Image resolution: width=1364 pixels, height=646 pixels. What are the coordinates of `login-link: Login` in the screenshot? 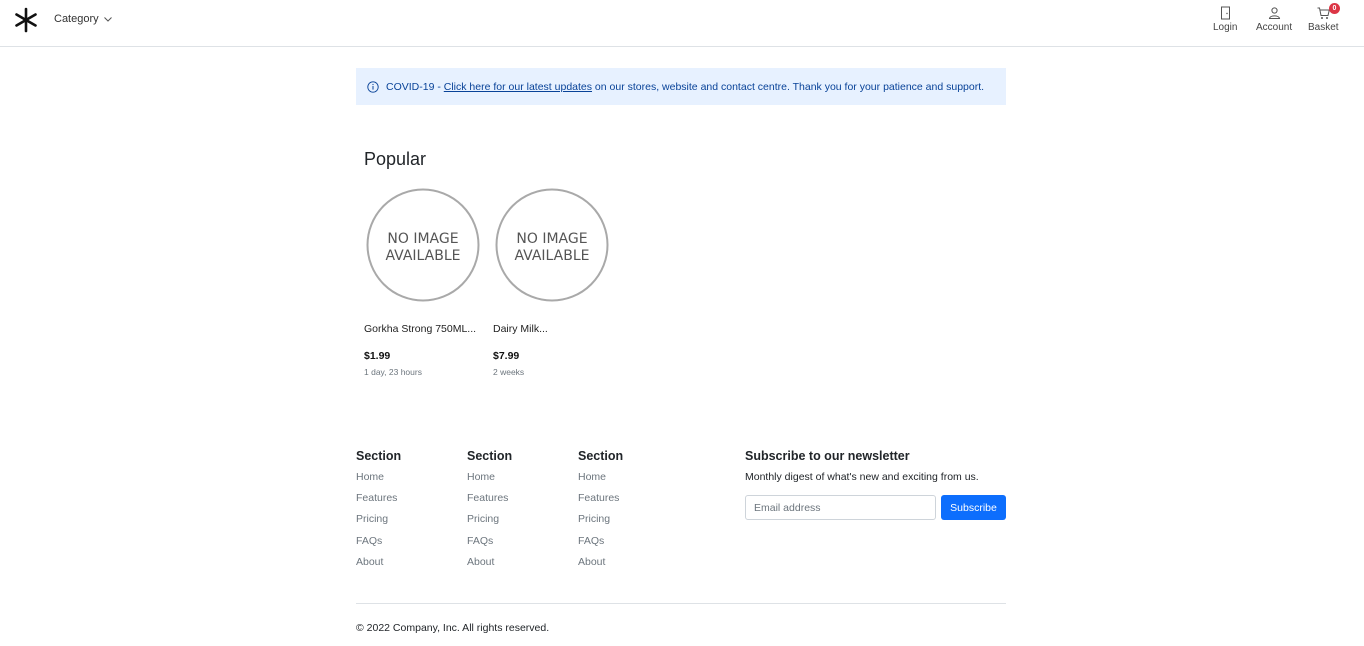 It's located at (1225, 19).